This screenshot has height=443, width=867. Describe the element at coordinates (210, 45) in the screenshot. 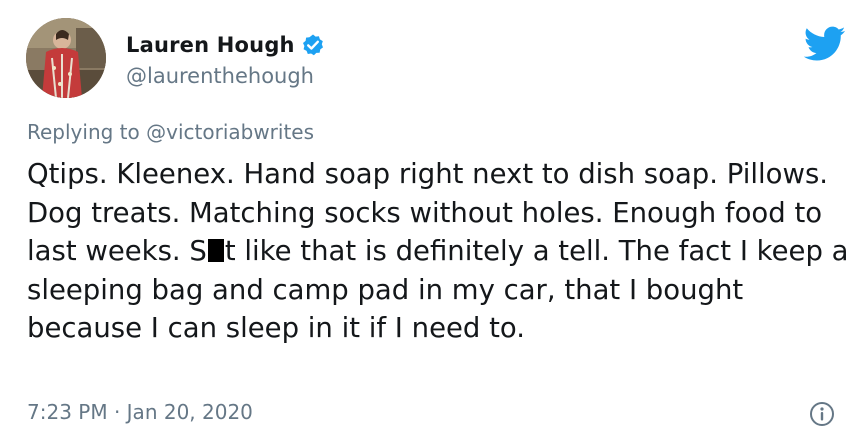

I see `author-name: Lauren Hough` at that location.